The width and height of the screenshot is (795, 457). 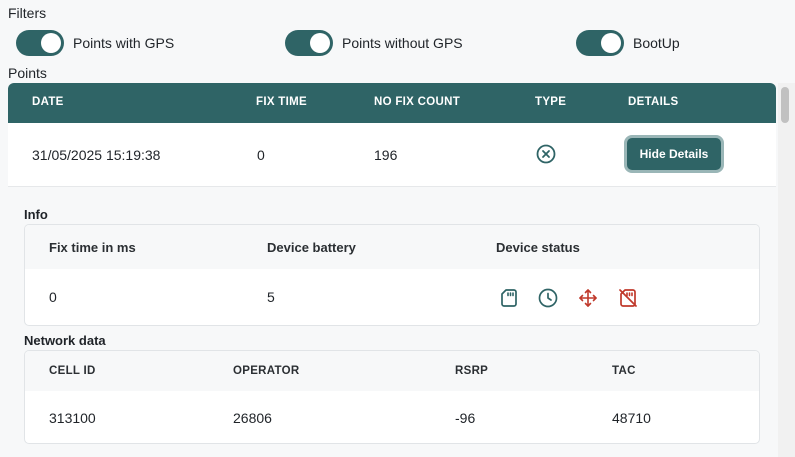 I want to click on sd-card-off-icon, so click(x=628, y=298).